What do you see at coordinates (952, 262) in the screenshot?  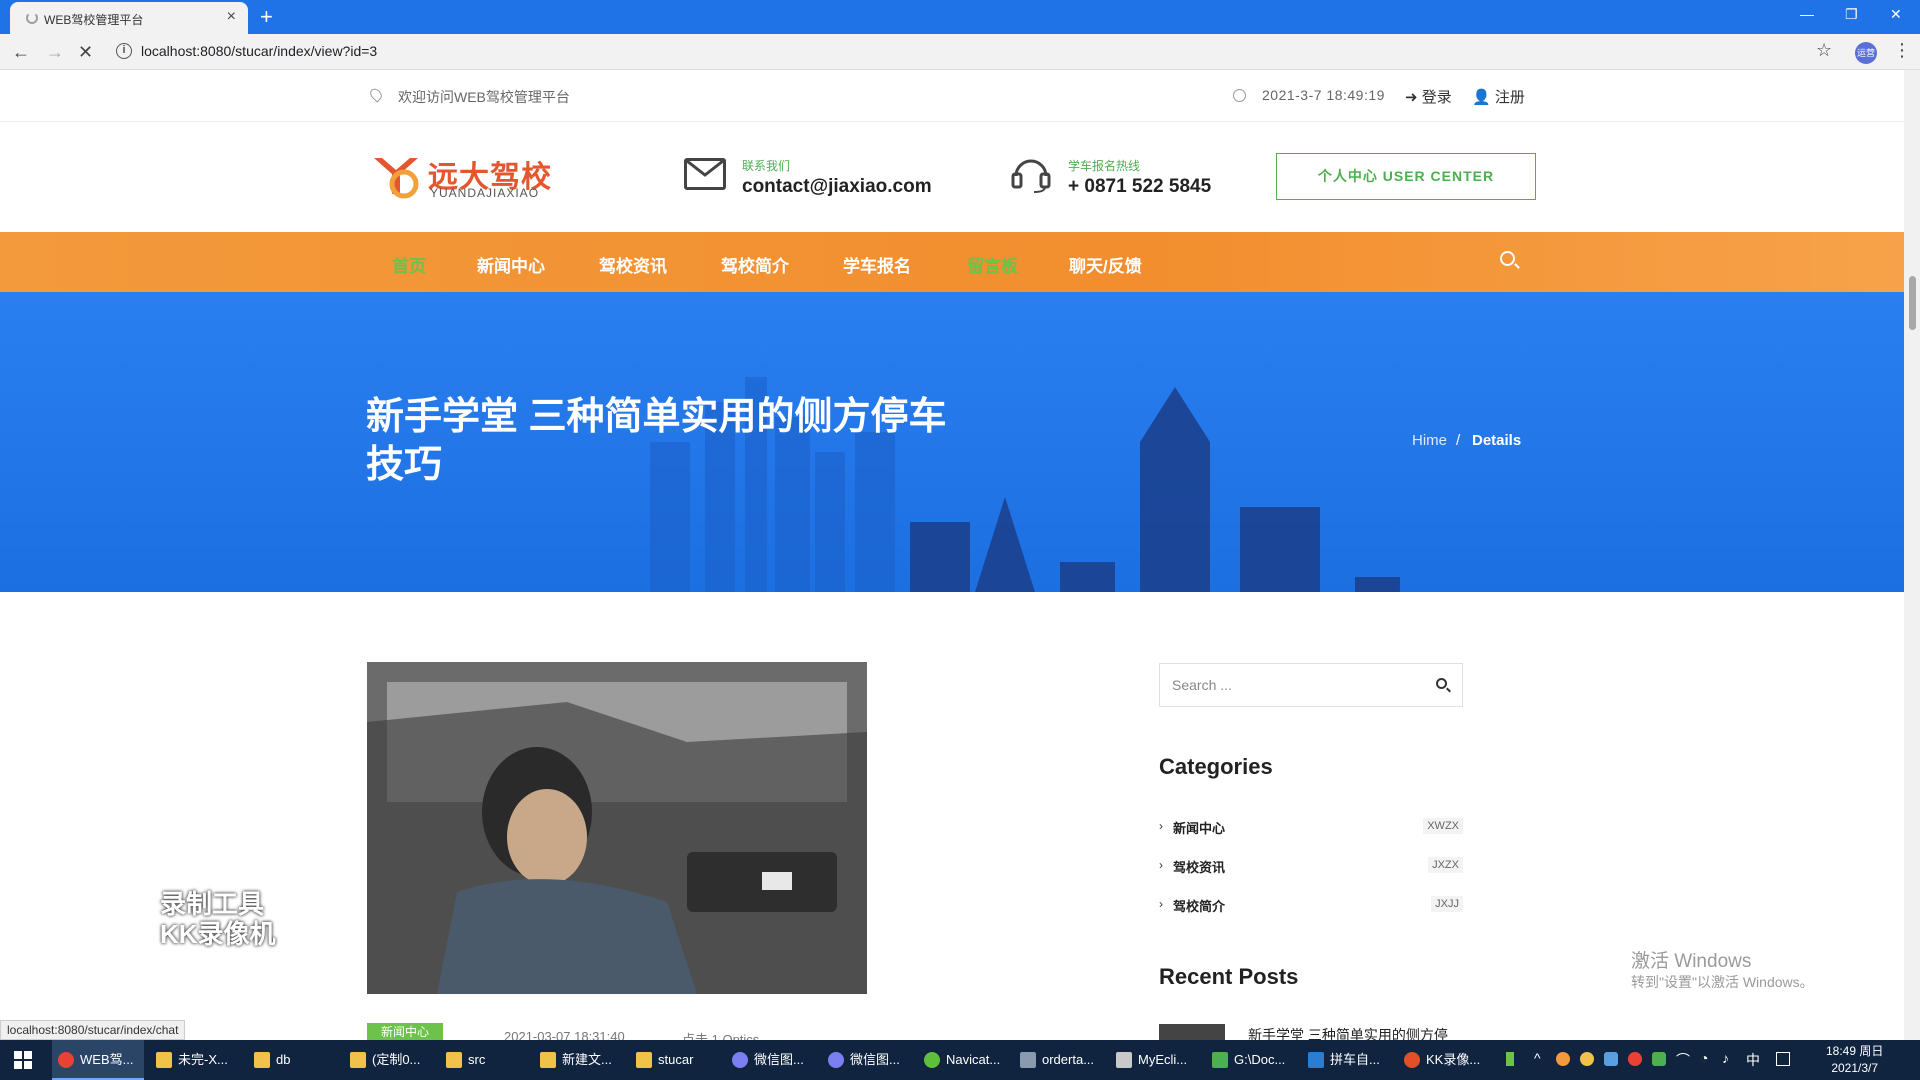 I see `main-nav: 首页 新闻中心 驾校资讯 驾校简介 学车报名 留言板 聊天/反馈` at bounding box center [952, 262].